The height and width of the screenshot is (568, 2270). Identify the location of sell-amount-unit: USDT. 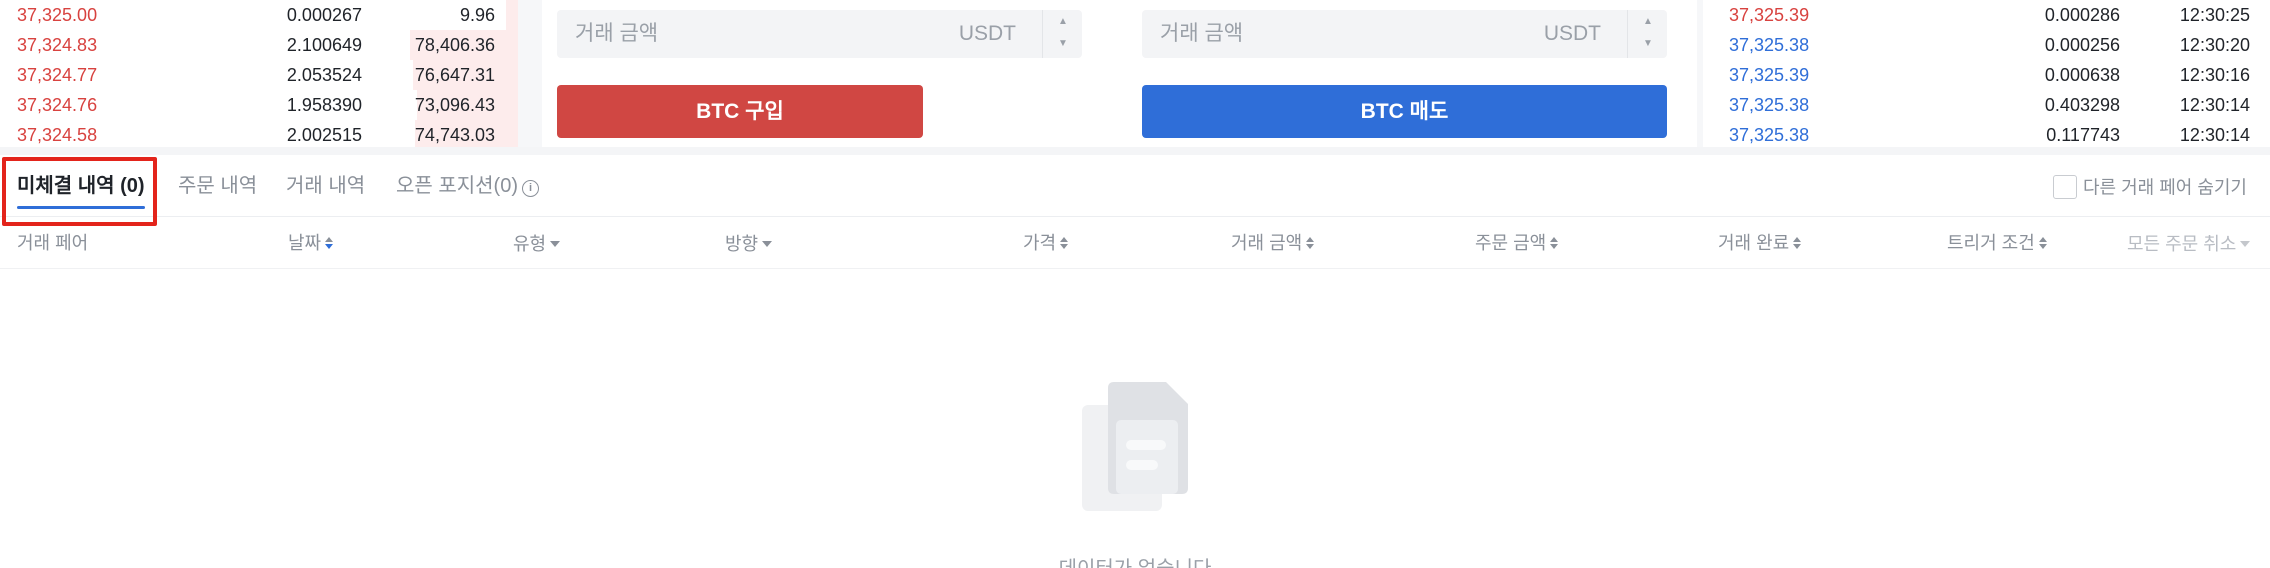
(1572, 33).